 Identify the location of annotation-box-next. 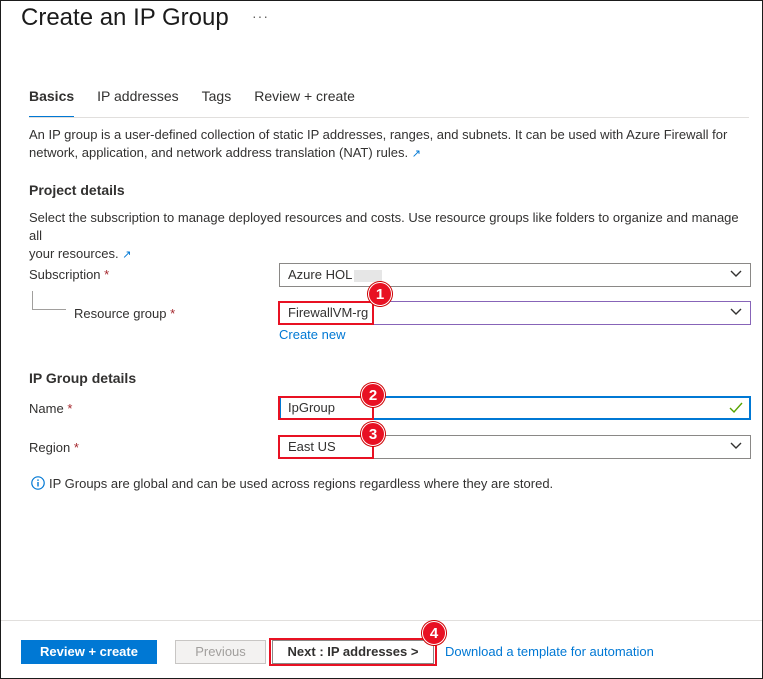
(353, 652).